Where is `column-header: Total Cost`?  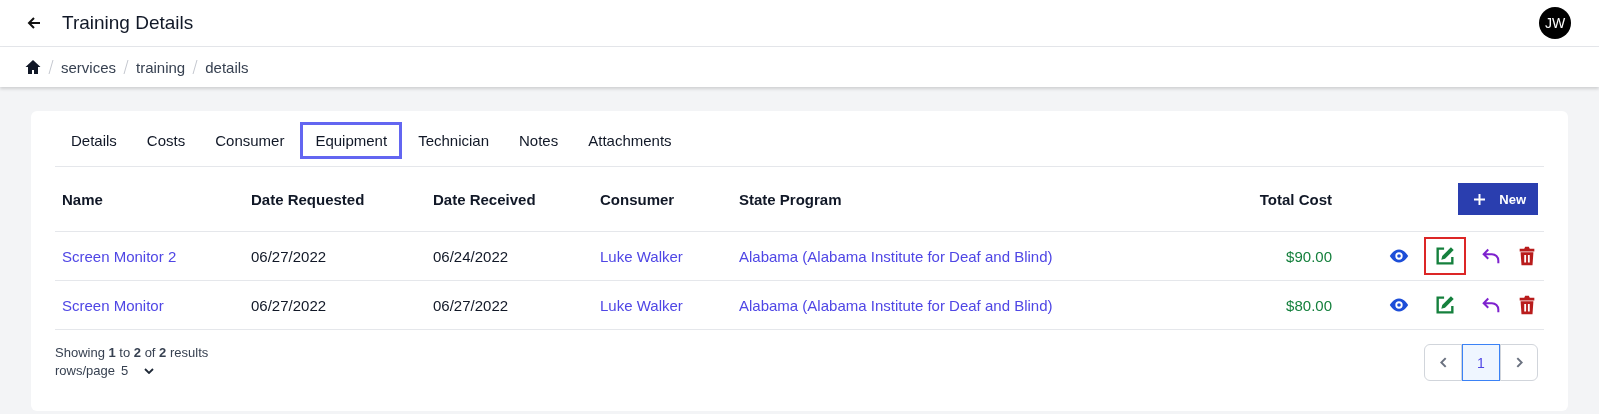 column-header: Total Cost is located at coordinates (1295, 199).